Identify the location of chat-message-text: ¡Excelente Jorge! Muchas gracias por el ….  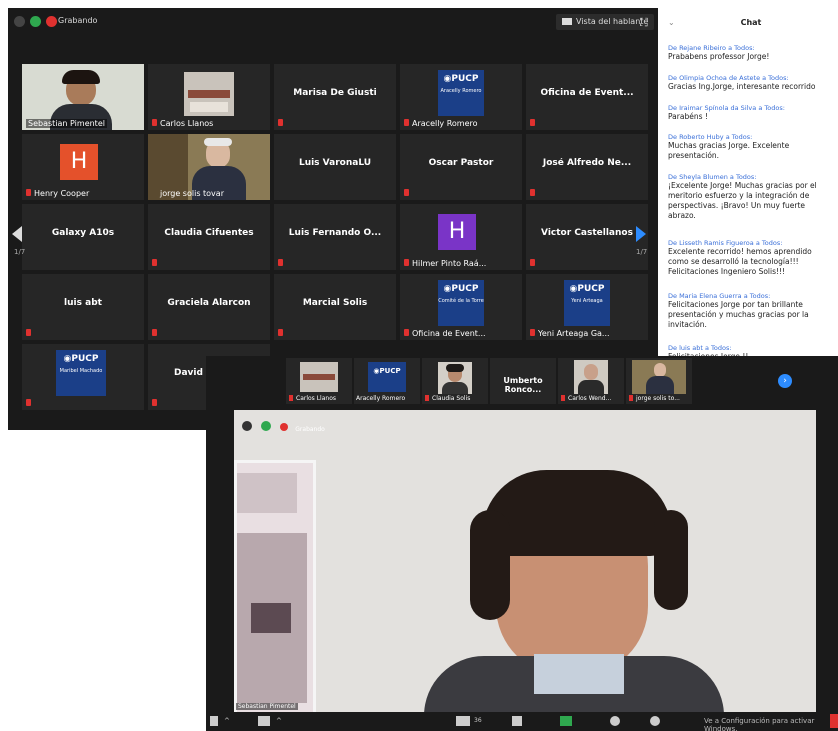
(742, 200).